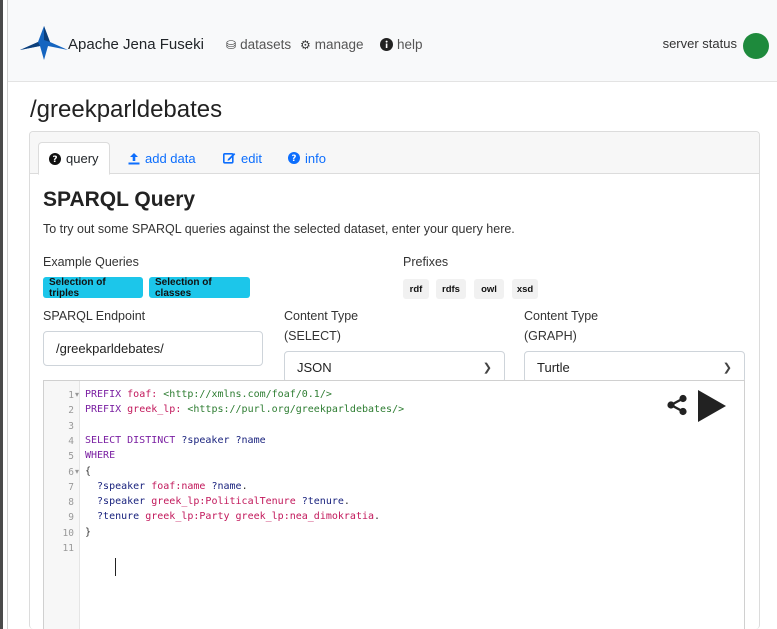 This screenshot has width=777, height=629. What do you see at coordinates (71, 395) in the screenshot?
I see `line-number: 1` at bounding box center [71, 395].